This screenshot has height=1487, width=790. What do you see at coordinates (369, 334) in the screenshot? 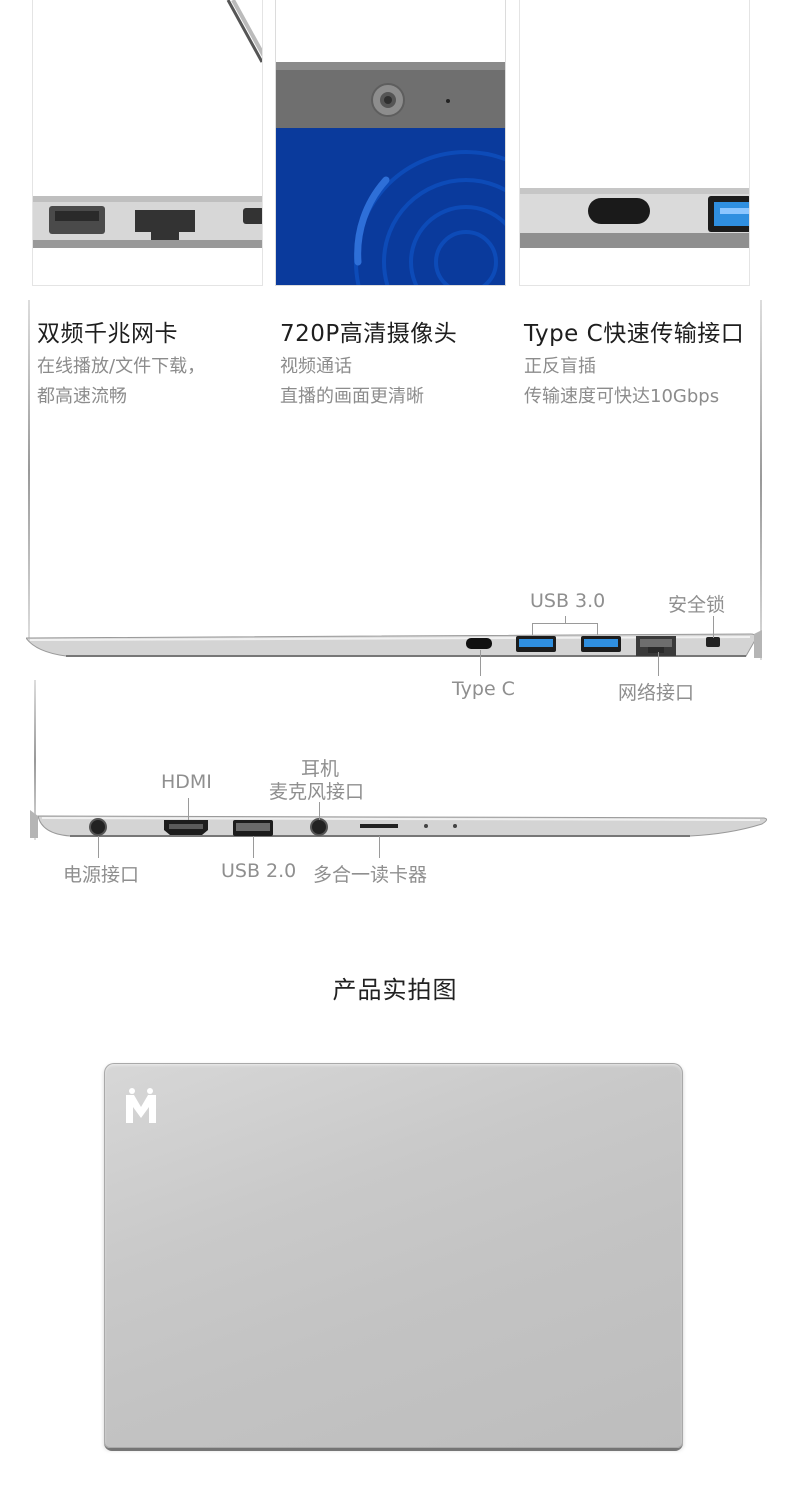
I see `feature-title-camera: 720P高清摄像头` at bounding box center [369, 334].